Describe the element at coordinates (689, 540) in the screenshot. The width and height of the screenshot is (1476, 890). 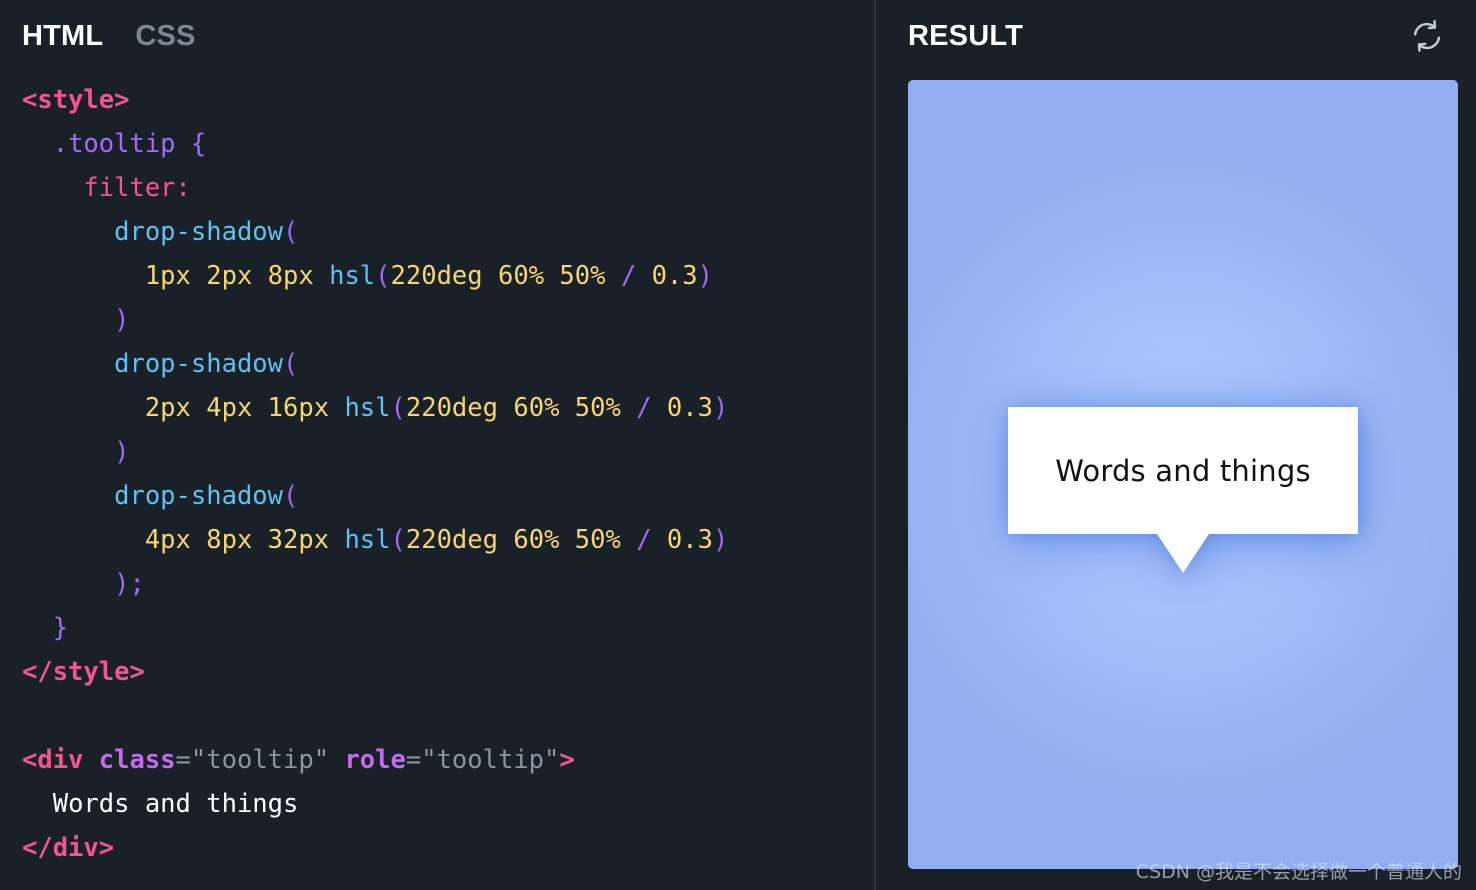
I see `token-shadow3-alpha: 0.3` at that location.